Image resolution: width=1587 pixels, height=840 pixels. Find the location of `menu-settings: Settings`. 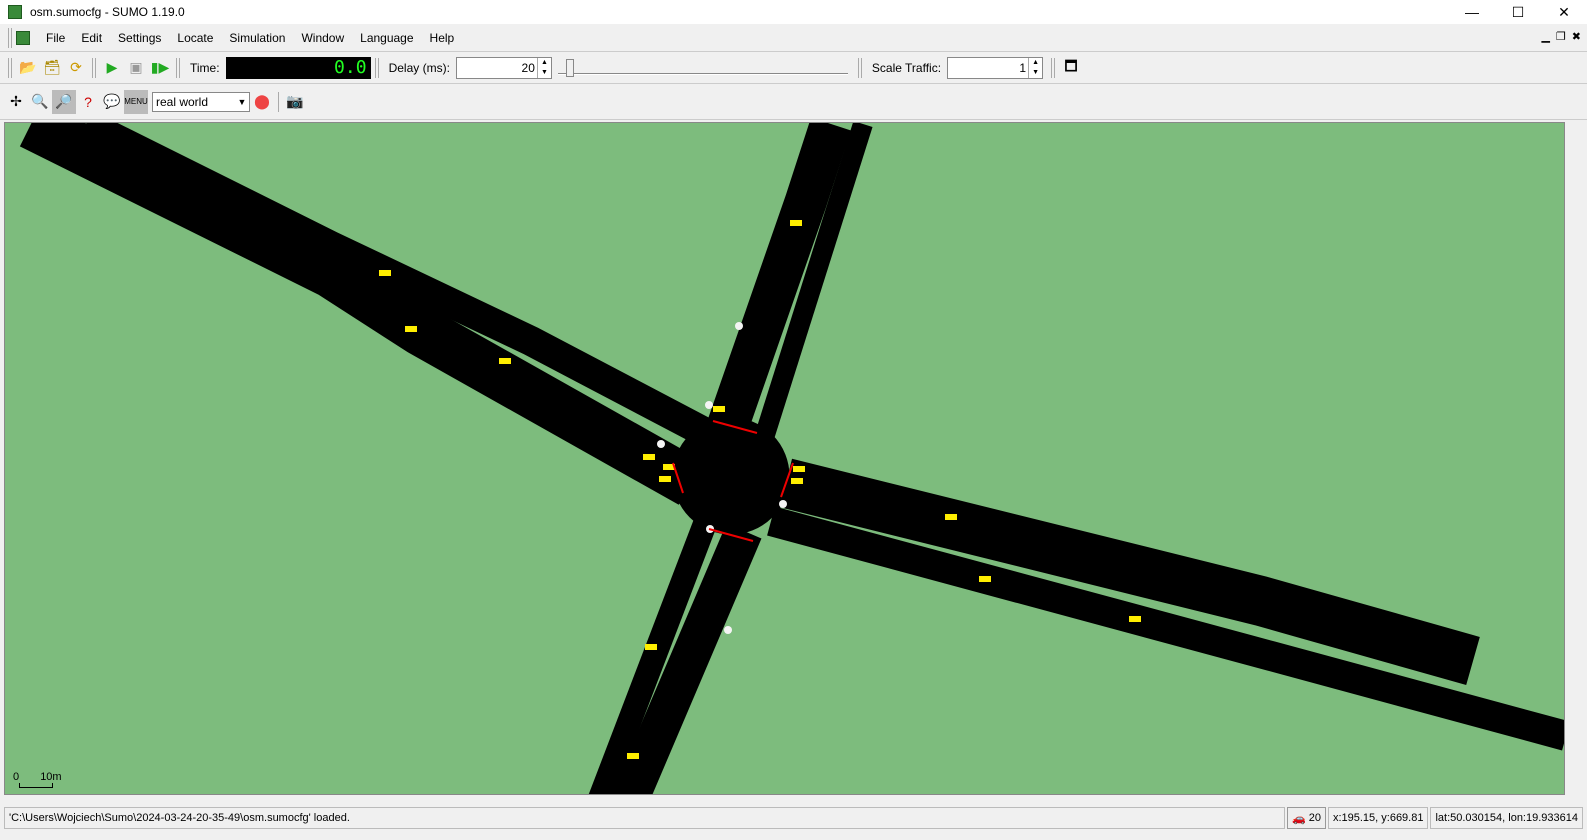

menu-settings: Settings is located at coordinates (139, 38).